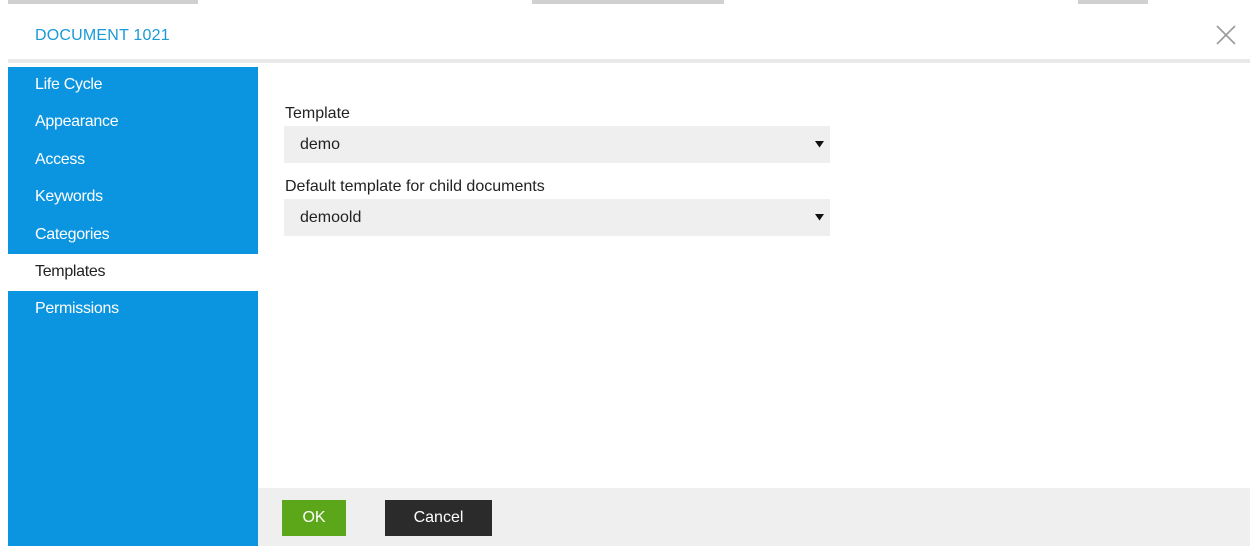 The width and height of the screenshot is (1250, 546). What do you see at coordinates (102, 35) in the screenshot?
I see `dialog-title: DOCUMENT 1021` at bounding box center [102, 35].